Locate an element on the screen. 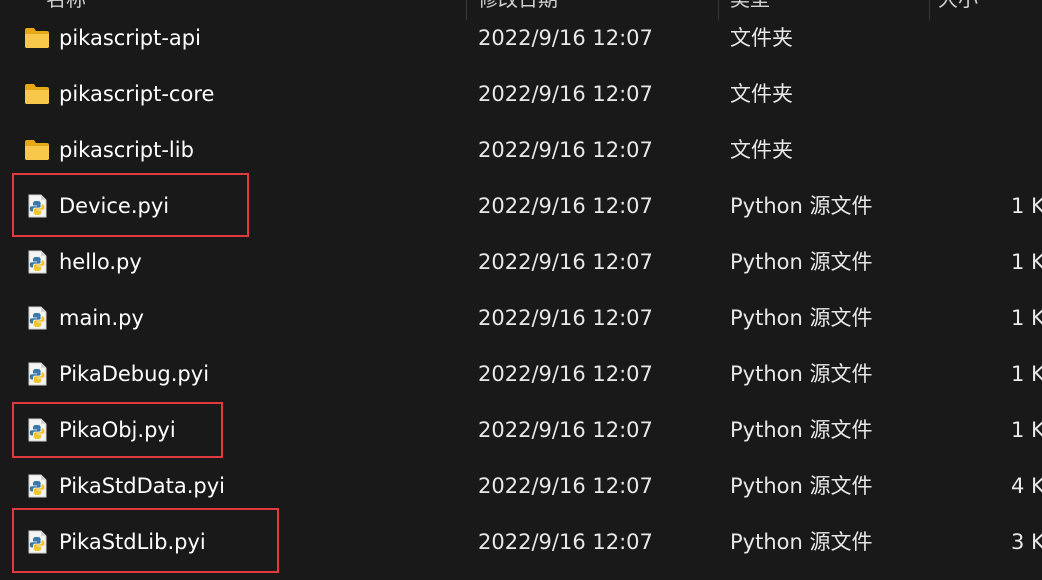 The width and height of the screenshot is (1042, 580). file-name: pikascript-core is located at coordinates (137, 94).